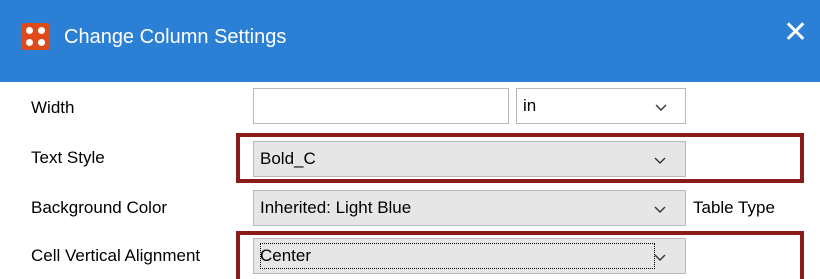  Describe the element at coordinates (175, 37) in the screenshot. I see `dialog-title: Change Column Settings` at that location.